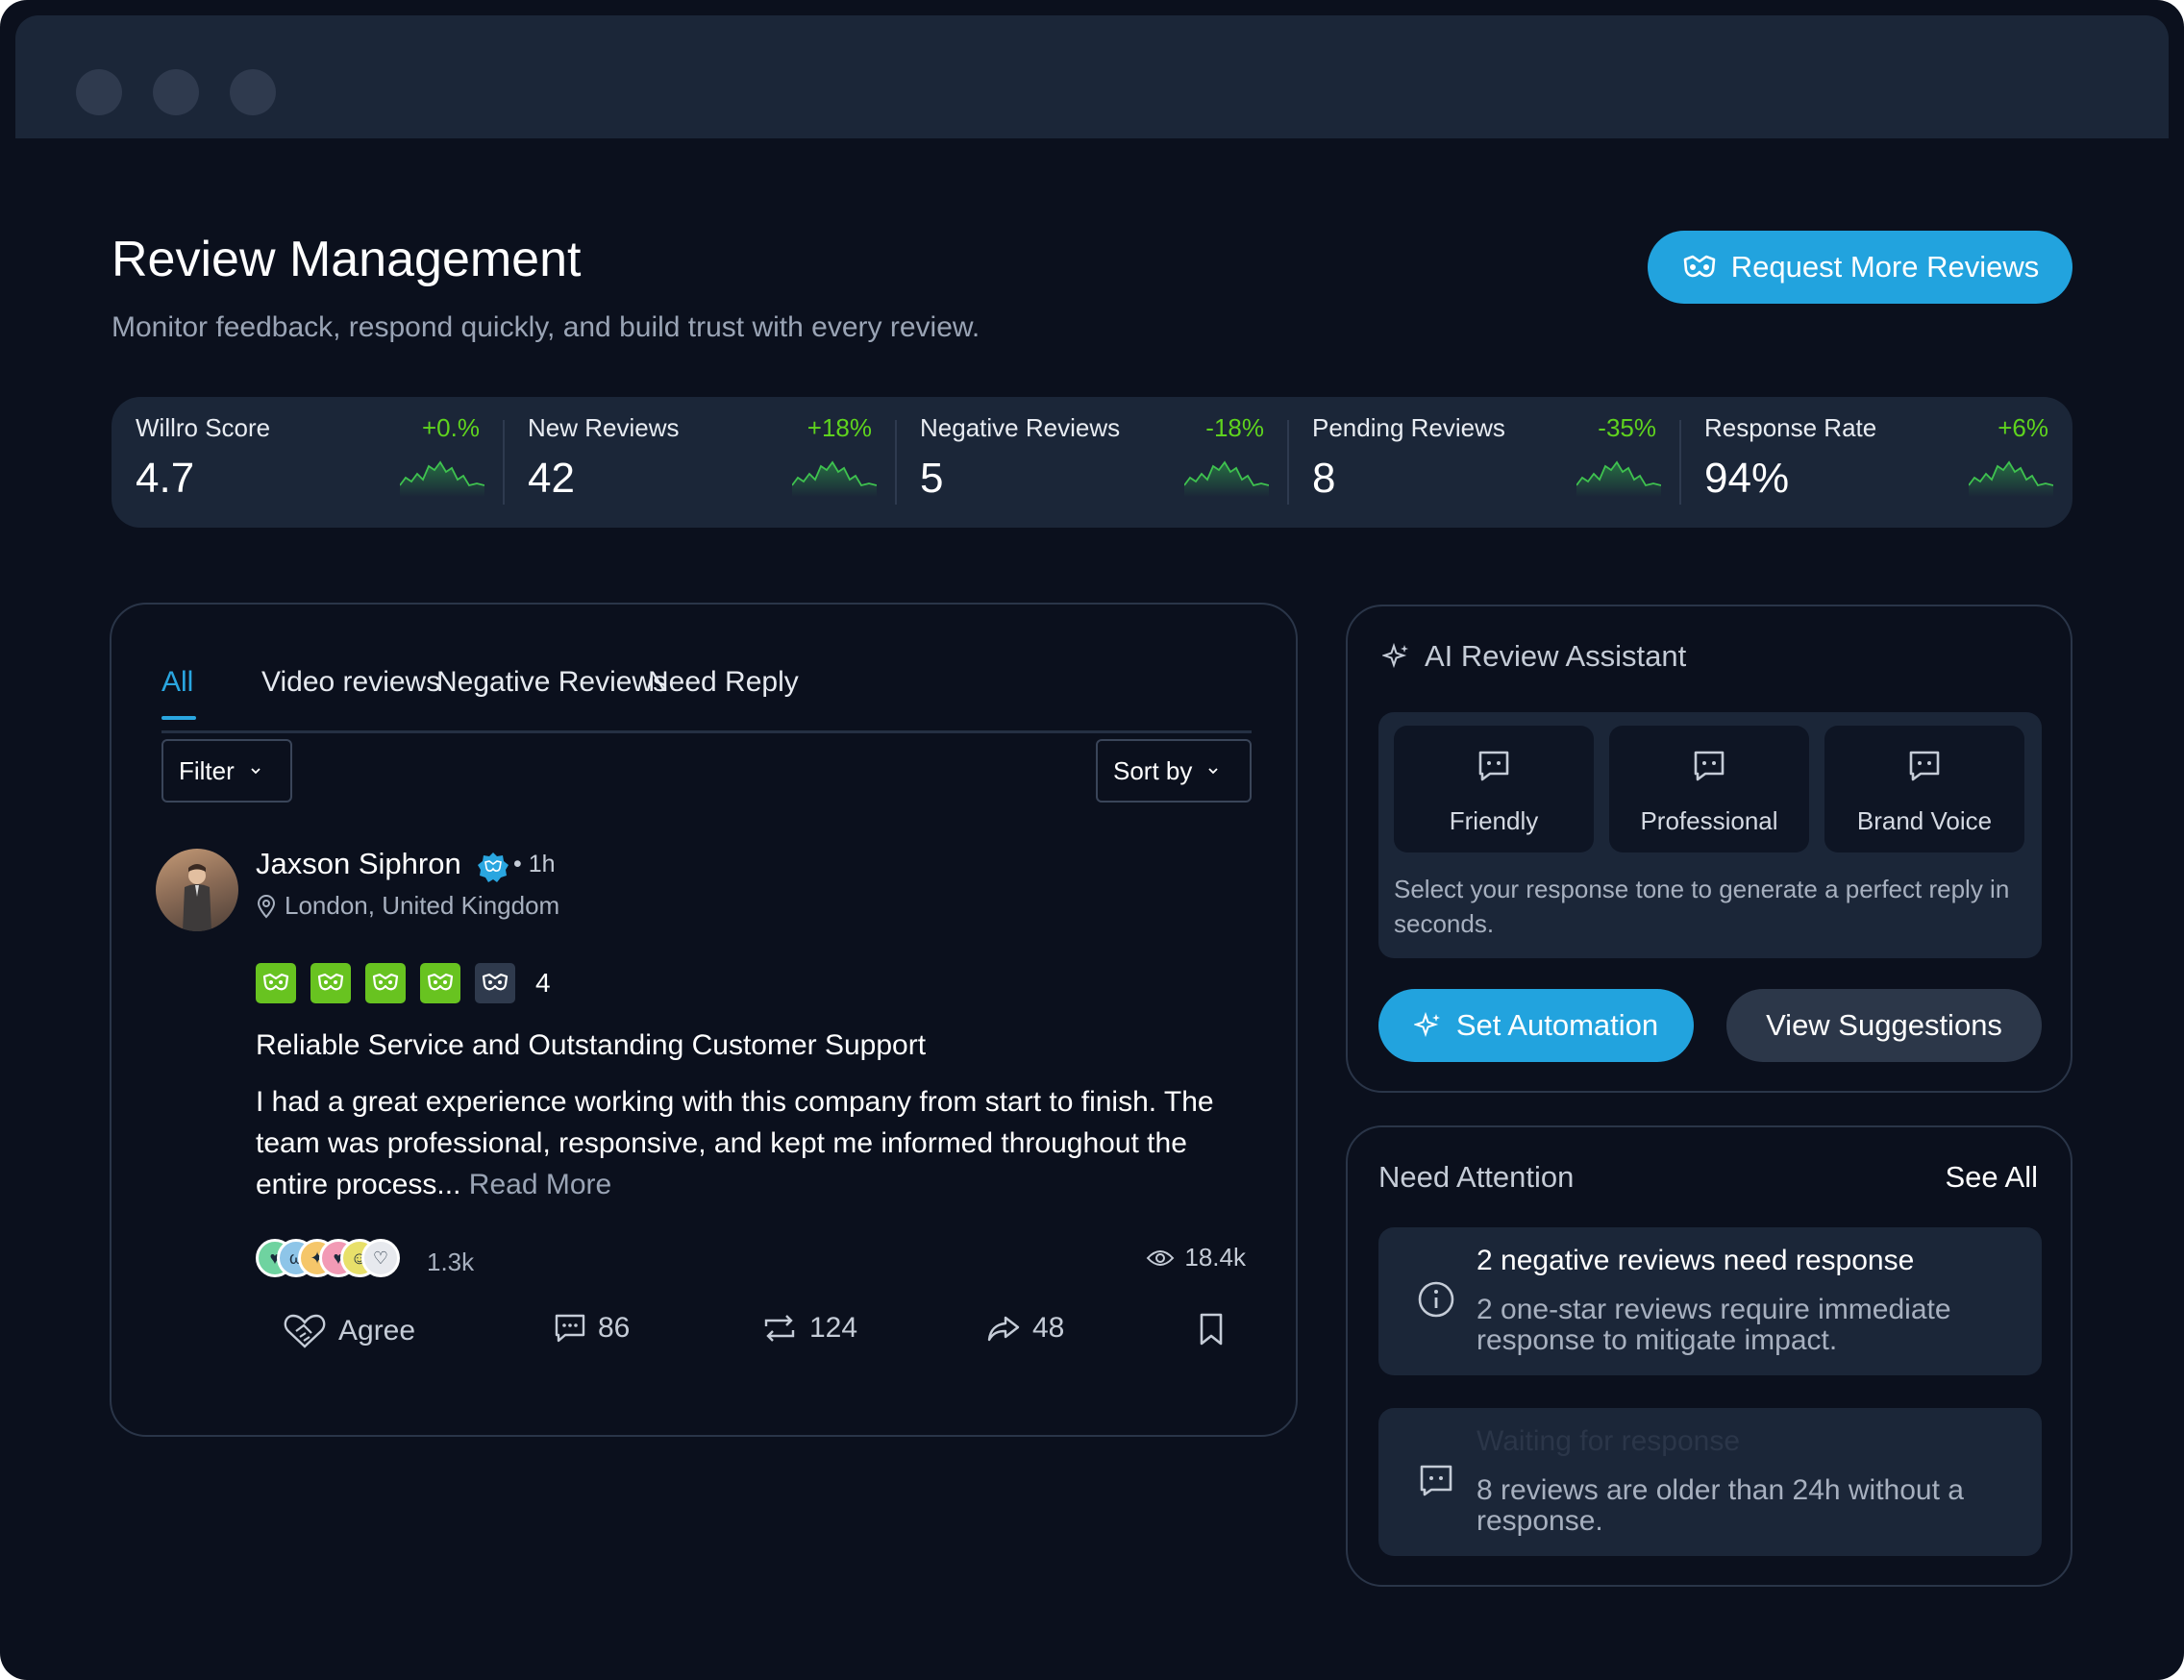 Image resolution: width=2184 pixels, height=1680 pixels. I want to click on view-count: 18.4k, so click(1196, 1258).